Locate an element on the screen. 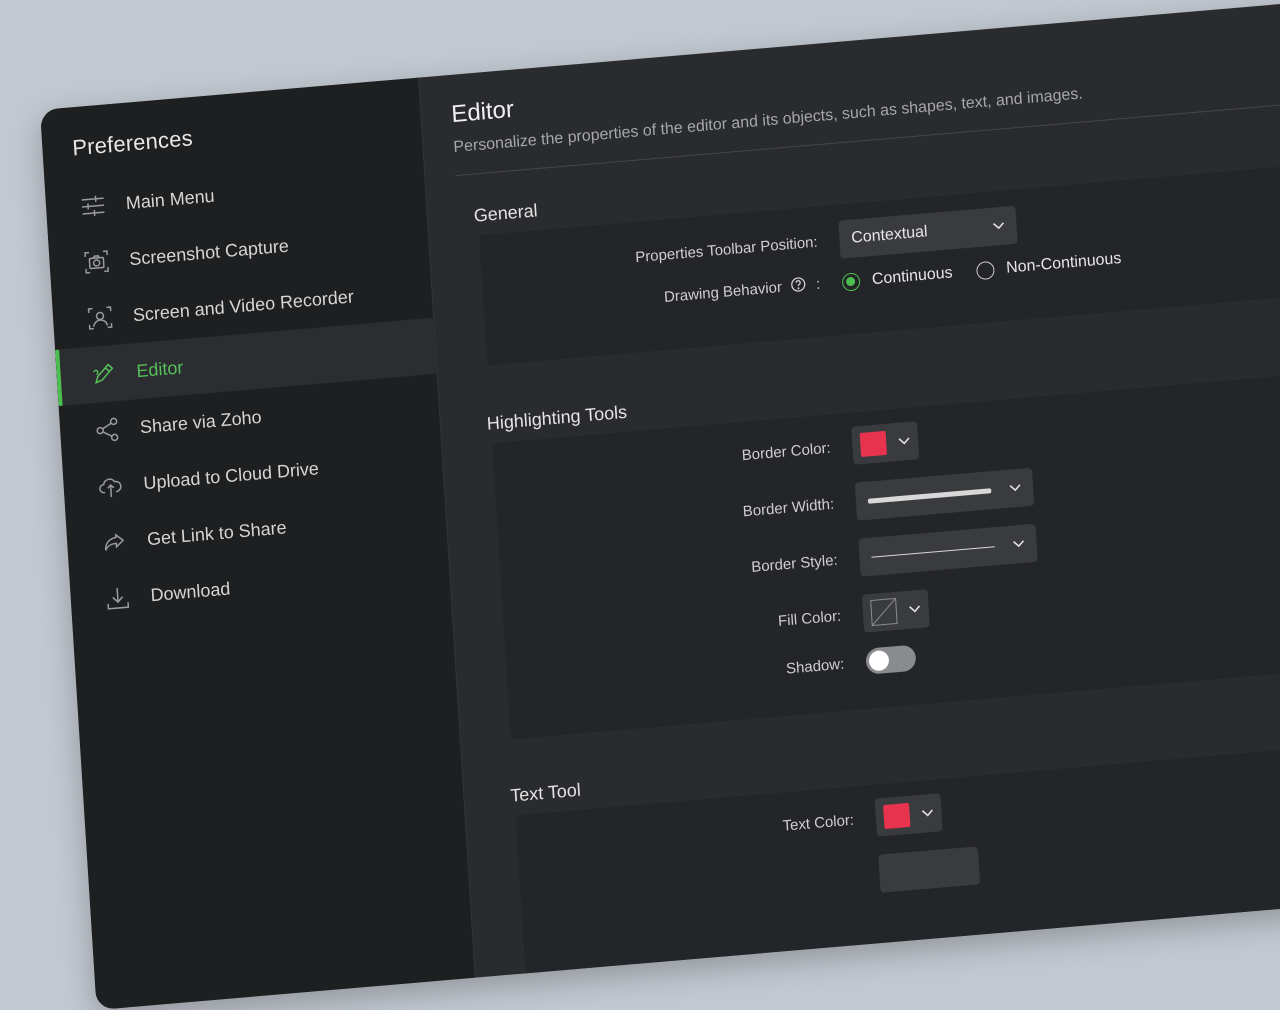 The image size is (1280, 1010). shadow-toggle is located at coordinates (890, 660).